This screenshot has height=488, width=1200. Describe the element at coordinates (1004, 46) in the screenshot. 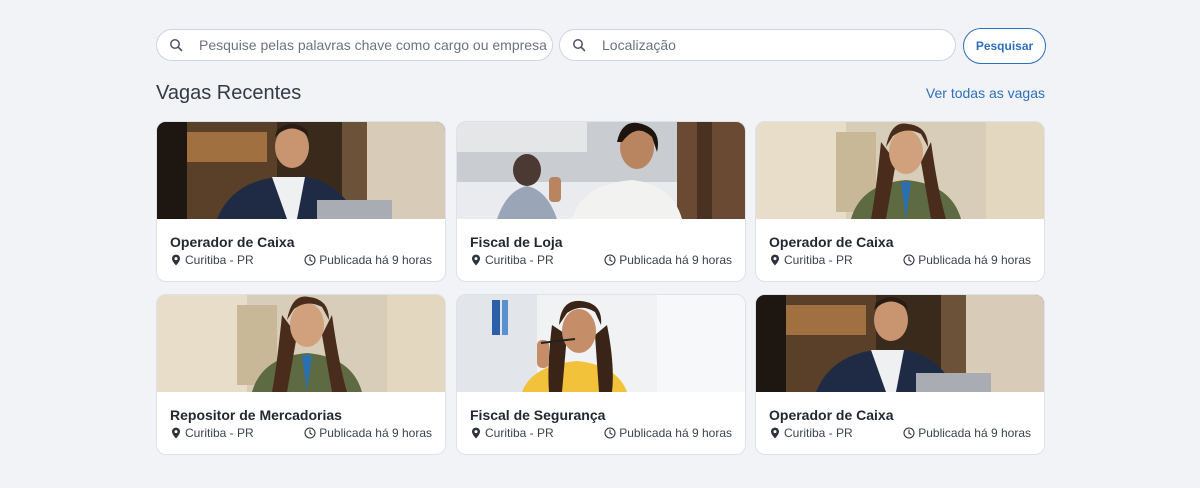

I see `search-button: Pesquisar` at that location.